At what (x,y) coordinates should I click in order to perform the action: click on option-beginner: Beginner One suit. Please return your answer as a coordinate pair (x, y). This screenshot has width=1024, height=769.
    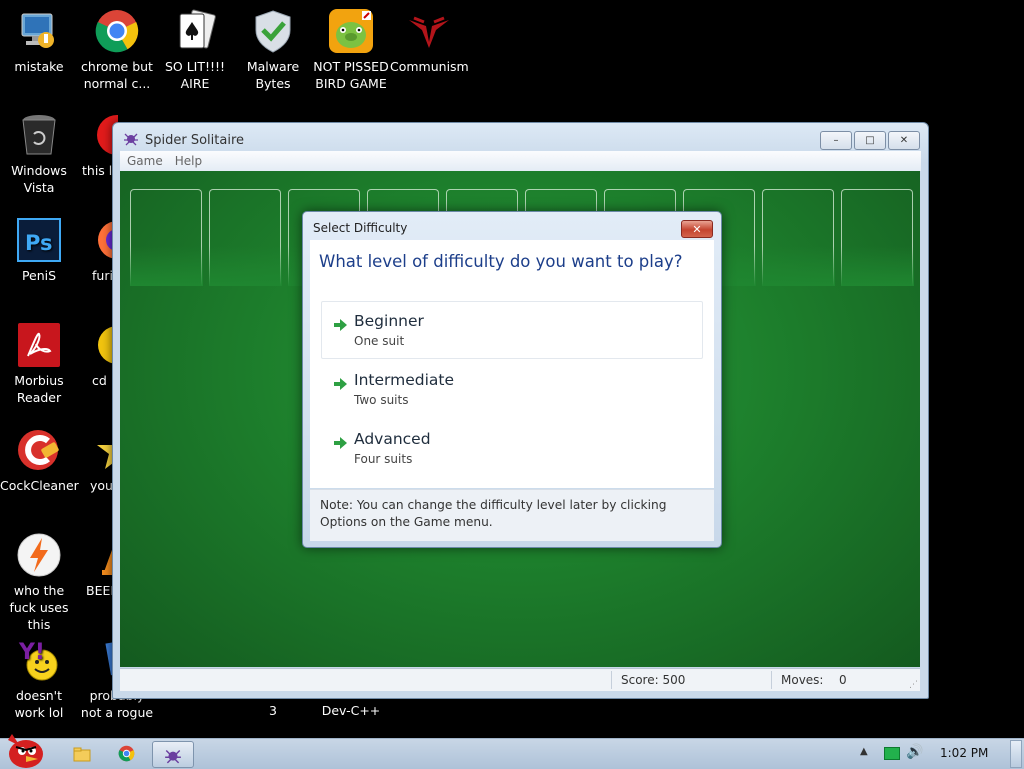
    Looking at the image, I should click on (512, 330).